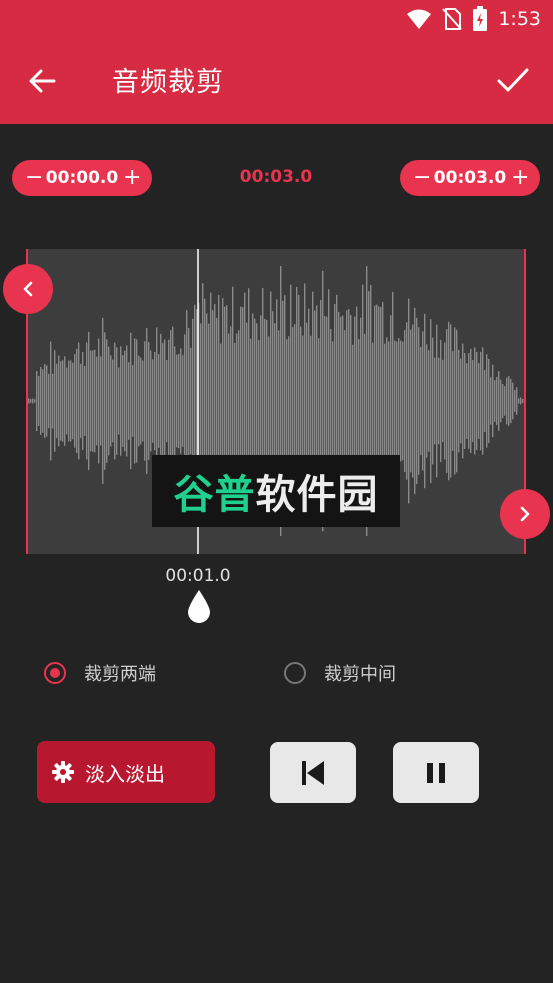  I want to click on chevron-left-icon, so click(28, 289).